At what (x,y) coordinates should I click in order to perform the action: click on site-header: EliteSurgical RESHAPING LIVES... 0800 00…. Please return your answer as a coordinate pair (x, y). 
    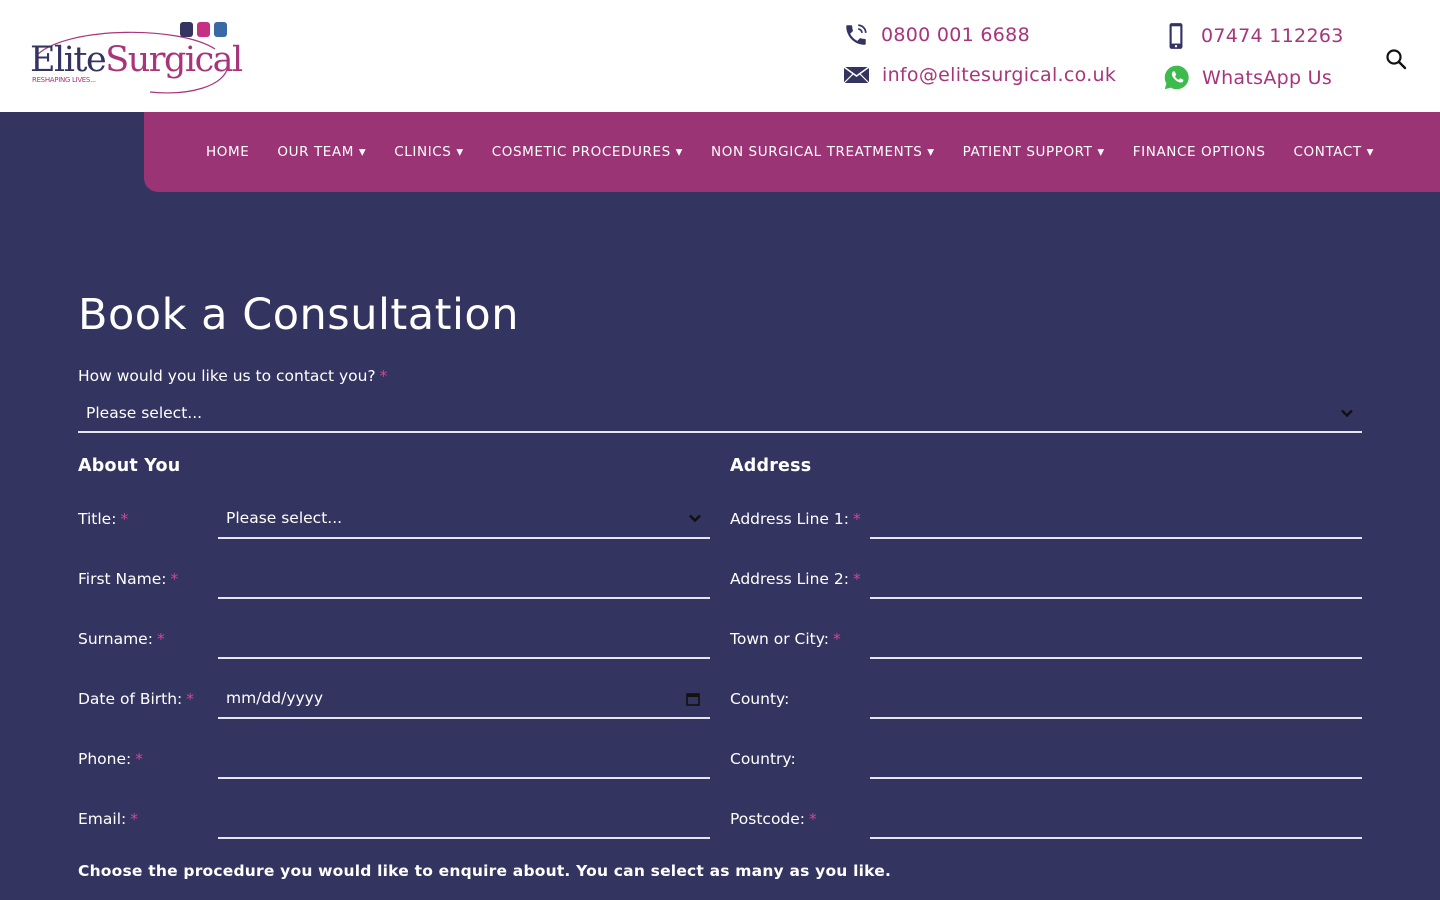
    Looking at the image, I should click on (720, 56).